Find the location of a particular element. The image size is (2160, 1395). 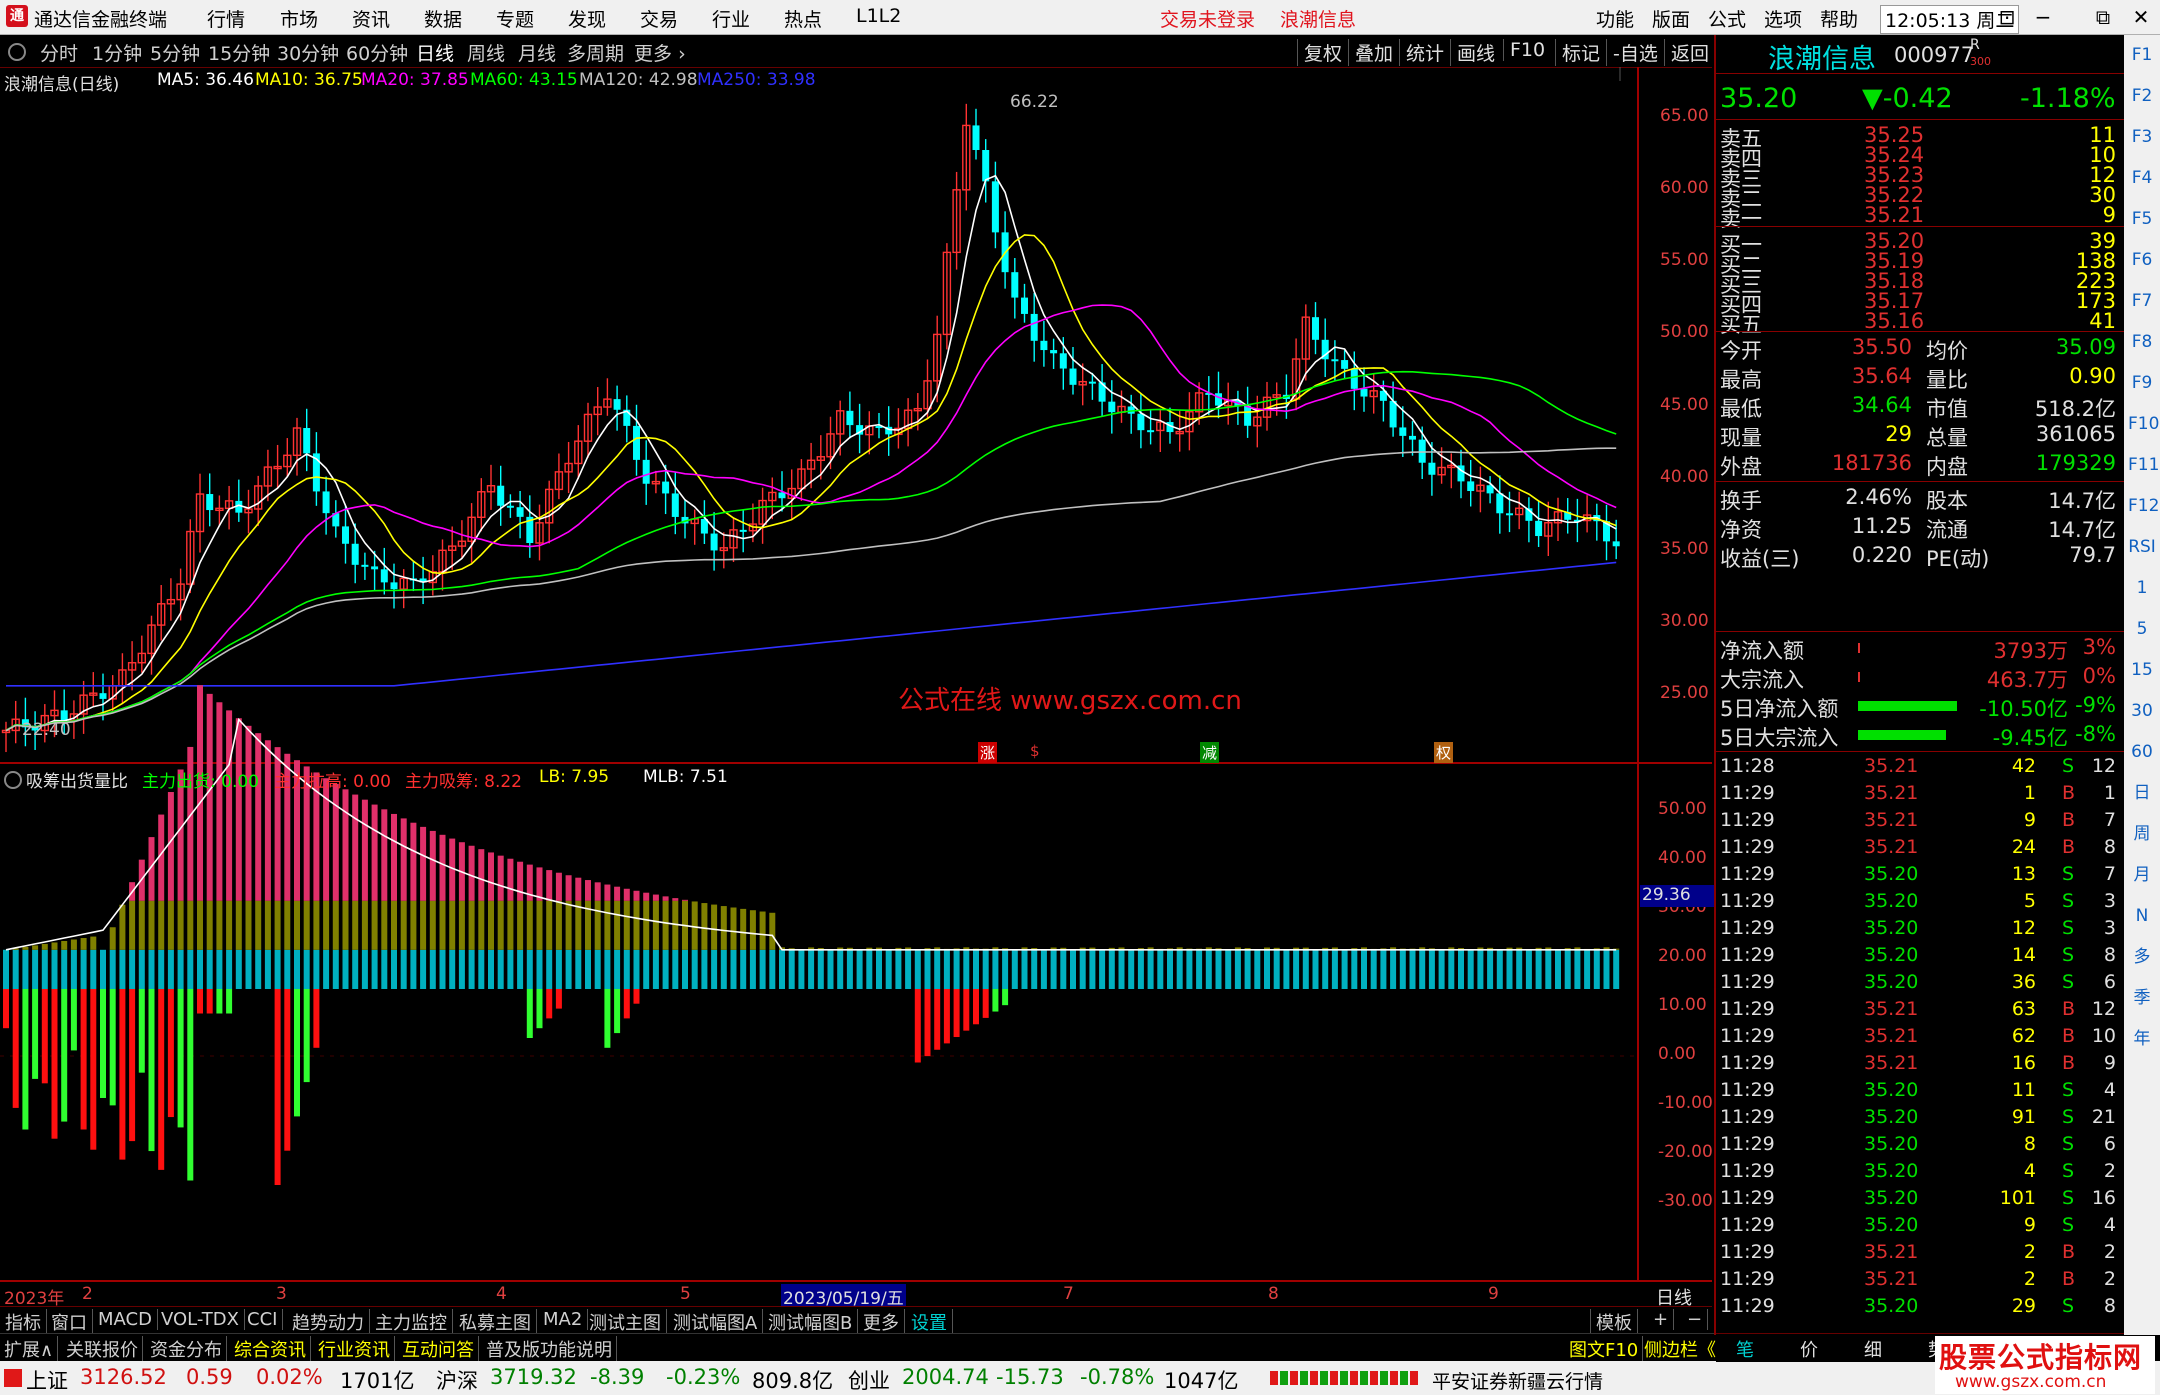

tool-rights-adjust: 复权 is located at coordinates (1319, 52).